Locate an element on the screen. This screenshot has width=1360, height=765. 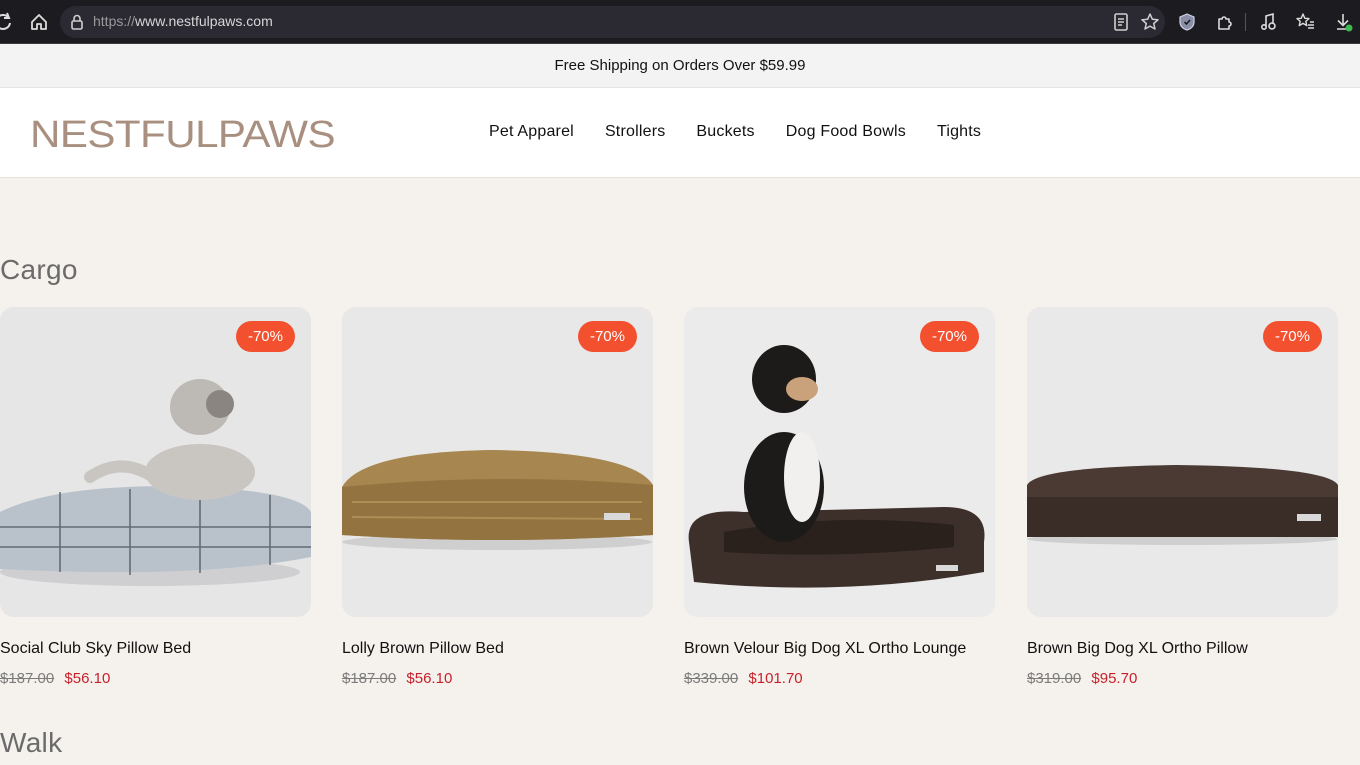
sale-price: $95.70 is located at coordinates (1114, 678).